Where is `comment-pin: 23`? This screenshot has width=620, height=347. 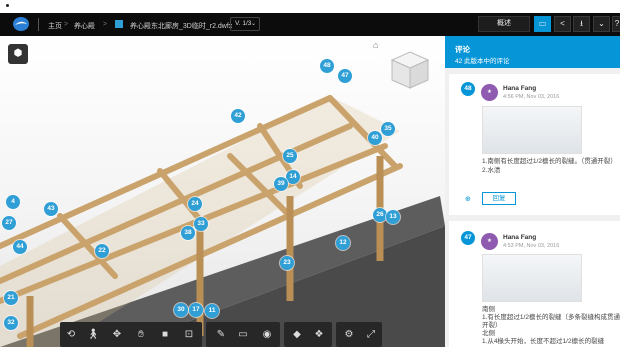
comment-pin: 23 is located at coordinates (287, 263).